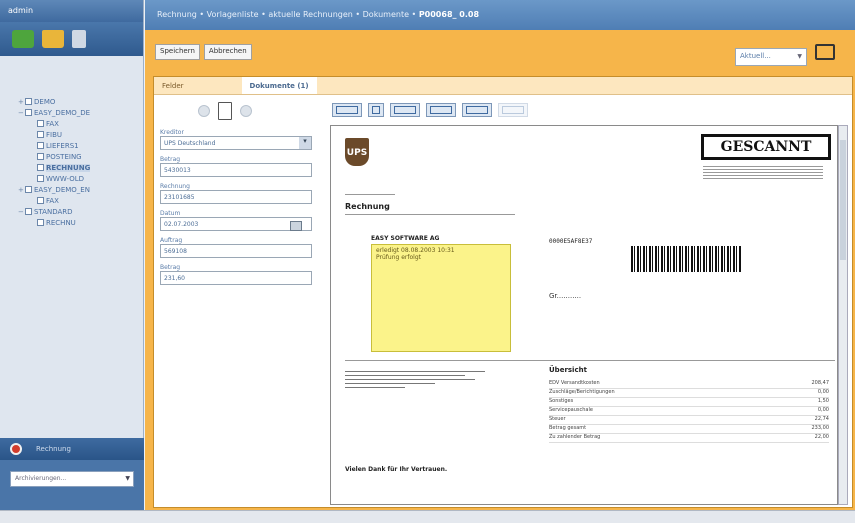 This screenshot has width=855, height=523. What do you see at coordinates (264, 111) in the screenshot?
I see `form-icons` at bounding box center [264, 111].